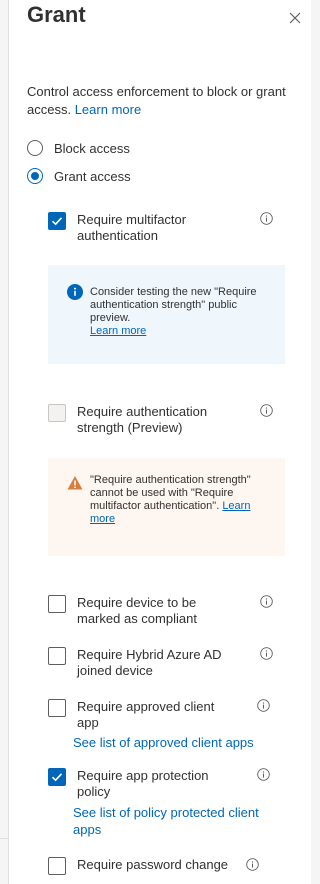 This screenshot has height=884, width=320. Describe the element at coordinates (35, 176) in the screenshot. I see `grant-access-radio` at that location.